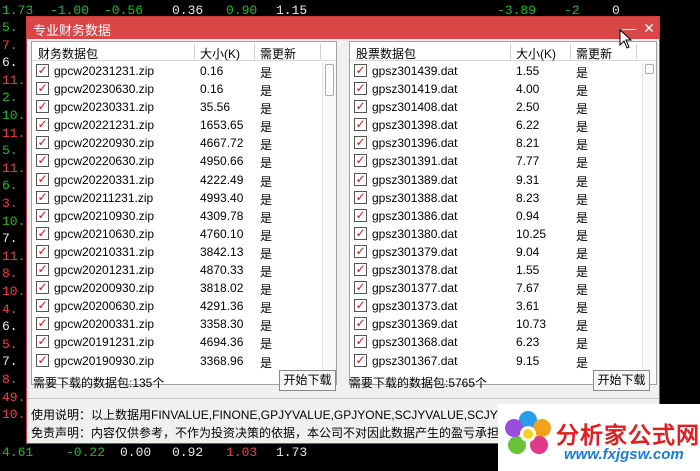  What do you see at coordinates (99, 383) in the screenshot?
I see `finance-download-count: 需要下载的数据包:135个` at bounding box center [99, 383].